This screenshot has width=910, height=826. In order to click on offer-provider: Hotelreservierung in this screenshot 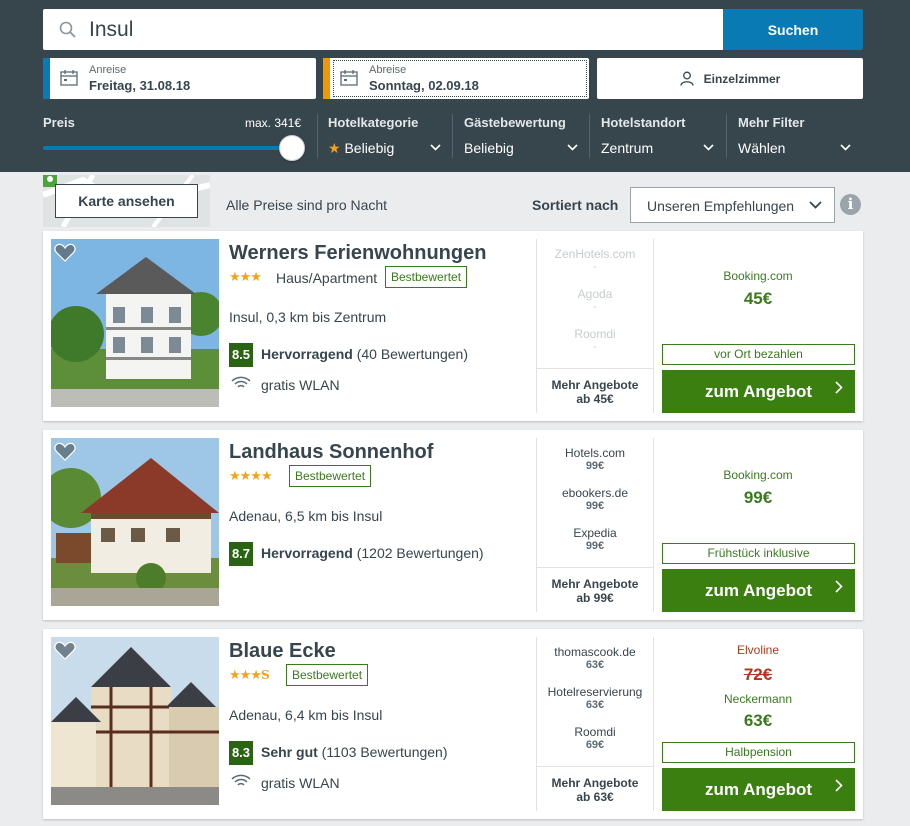, I will do `click(595, 692)`.